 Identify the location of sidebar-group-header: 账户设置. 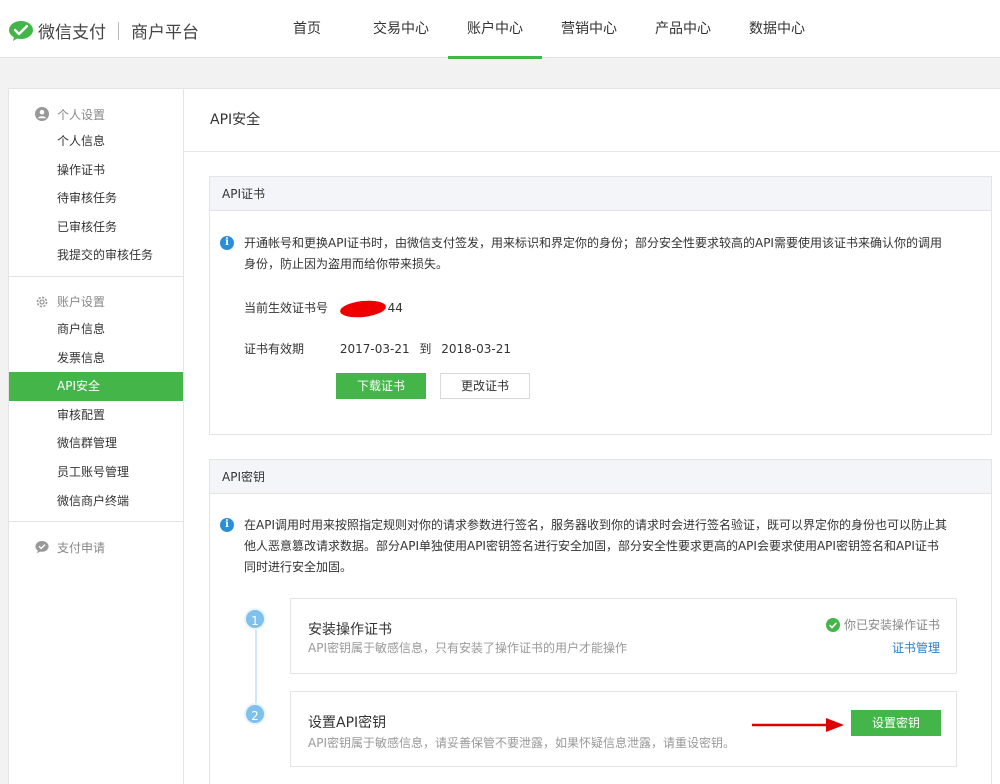
(96, 302).